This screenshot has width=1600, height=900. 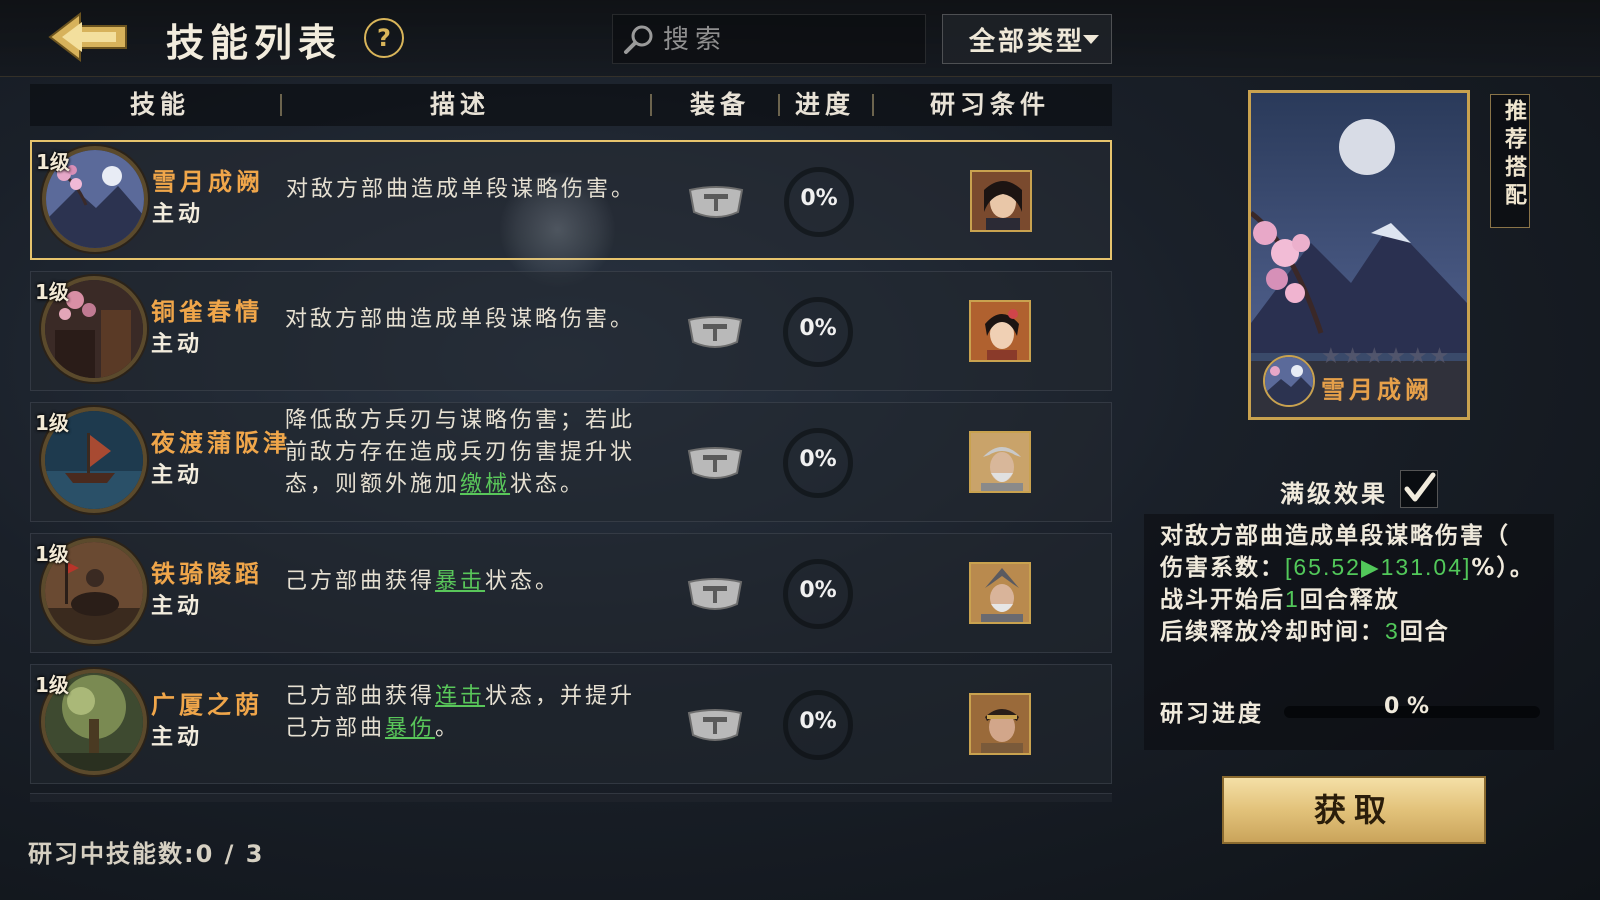 I want to click on back-arrow-icon, so click(x=87, y=37).